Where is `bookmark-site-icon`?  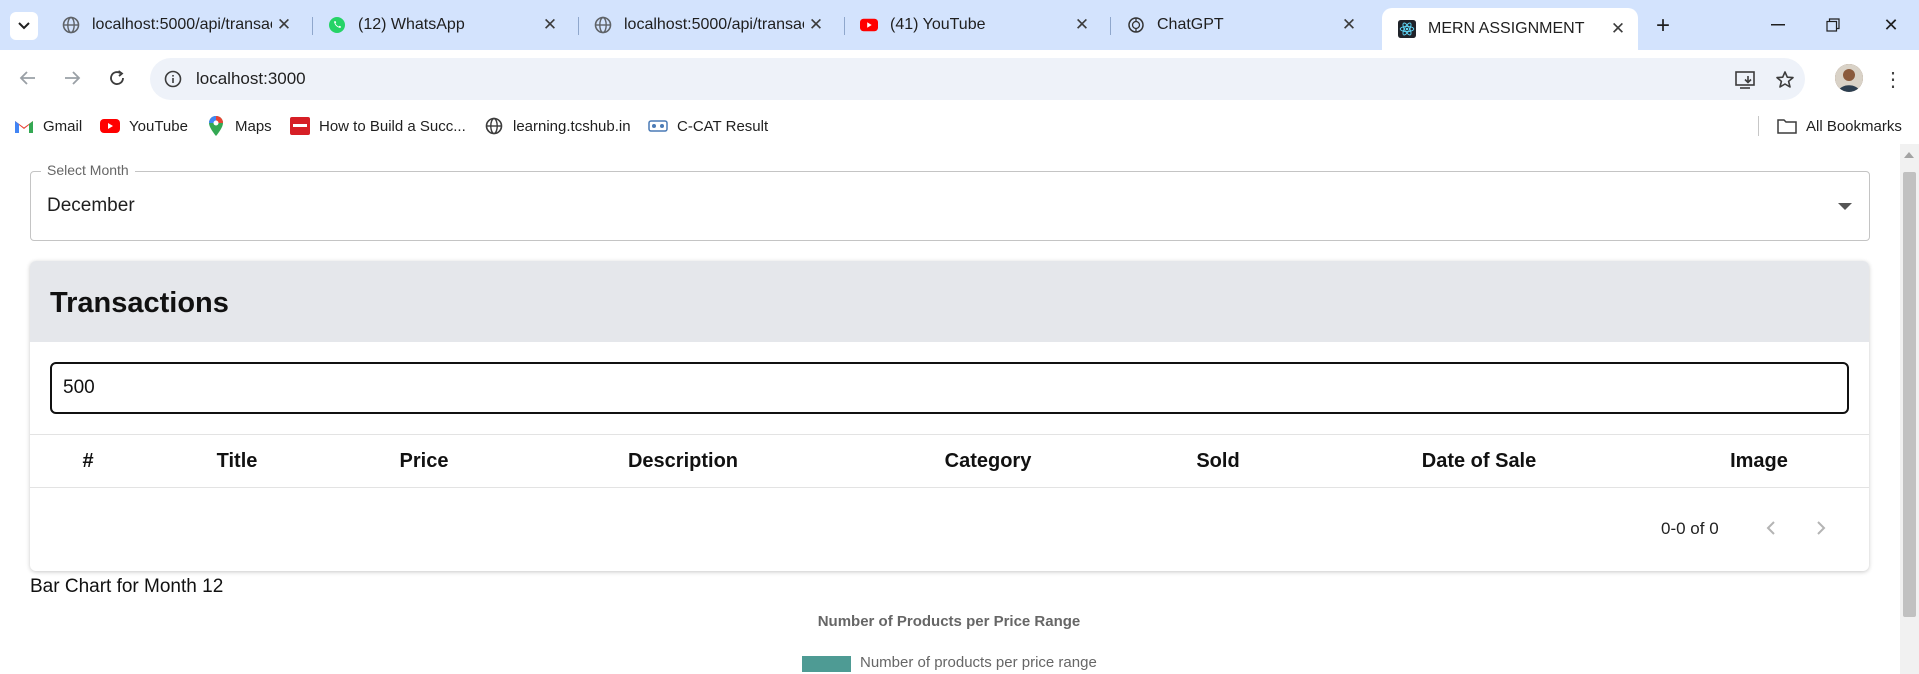
bookmark-site-icon is located at coordinates (300, 126).